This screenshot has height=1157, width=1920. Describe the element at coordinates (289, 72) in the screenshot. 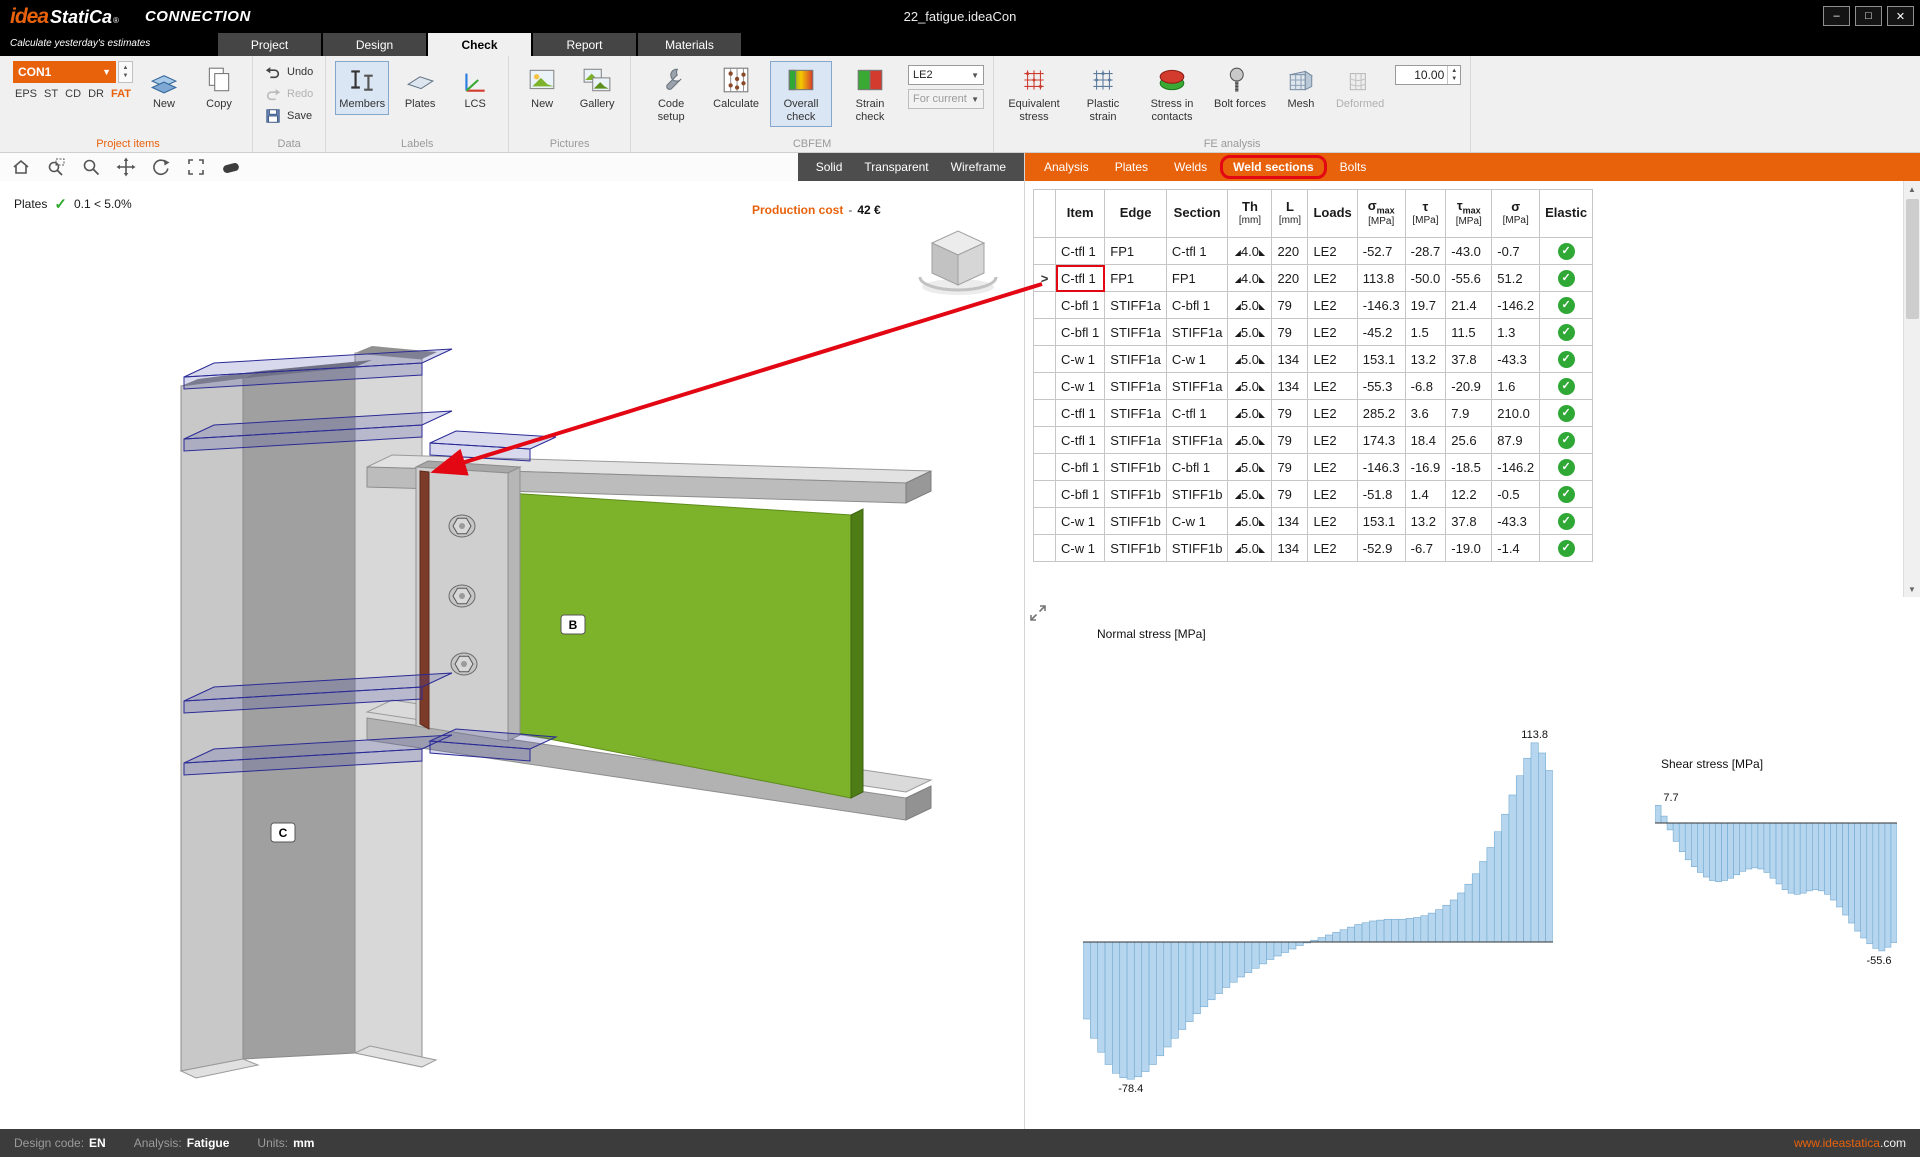

I see `undo-button: Undo` at that location.